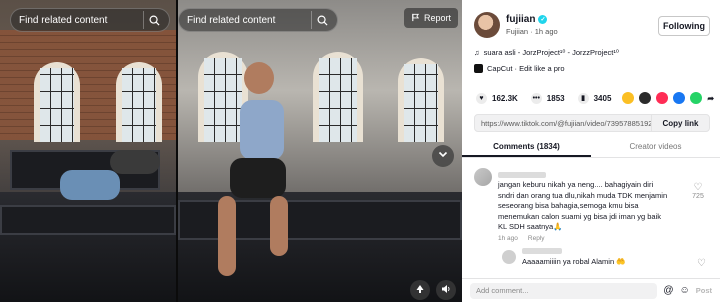 The image size is (720, 302). Describe the element at coordinates (487, 25) in the screenshot. I see `avatar` at that location.